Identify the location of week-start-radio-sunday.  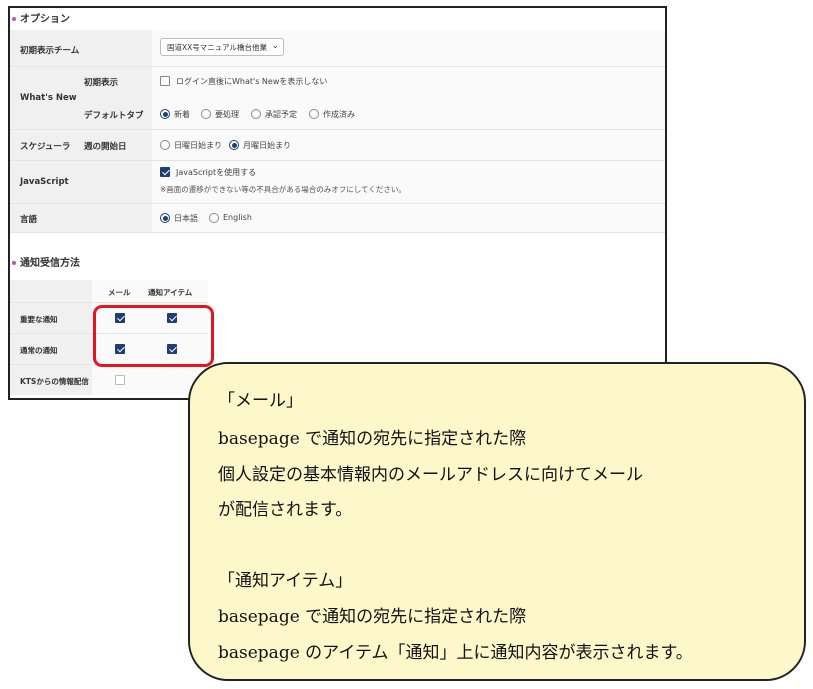
(165, 145).